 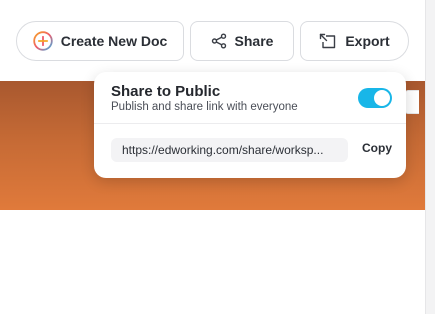 I want to click on share-label: Share, so click(x=254, y=41).